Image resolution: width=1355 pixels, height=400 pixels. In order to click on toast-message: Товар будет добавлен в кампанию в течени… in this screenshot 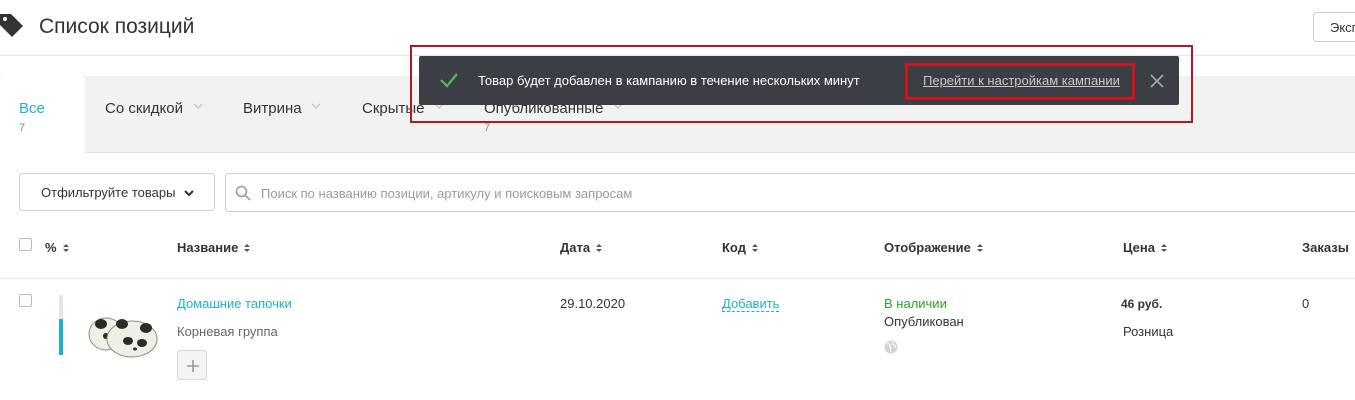, I will do `click(669, 80)`.